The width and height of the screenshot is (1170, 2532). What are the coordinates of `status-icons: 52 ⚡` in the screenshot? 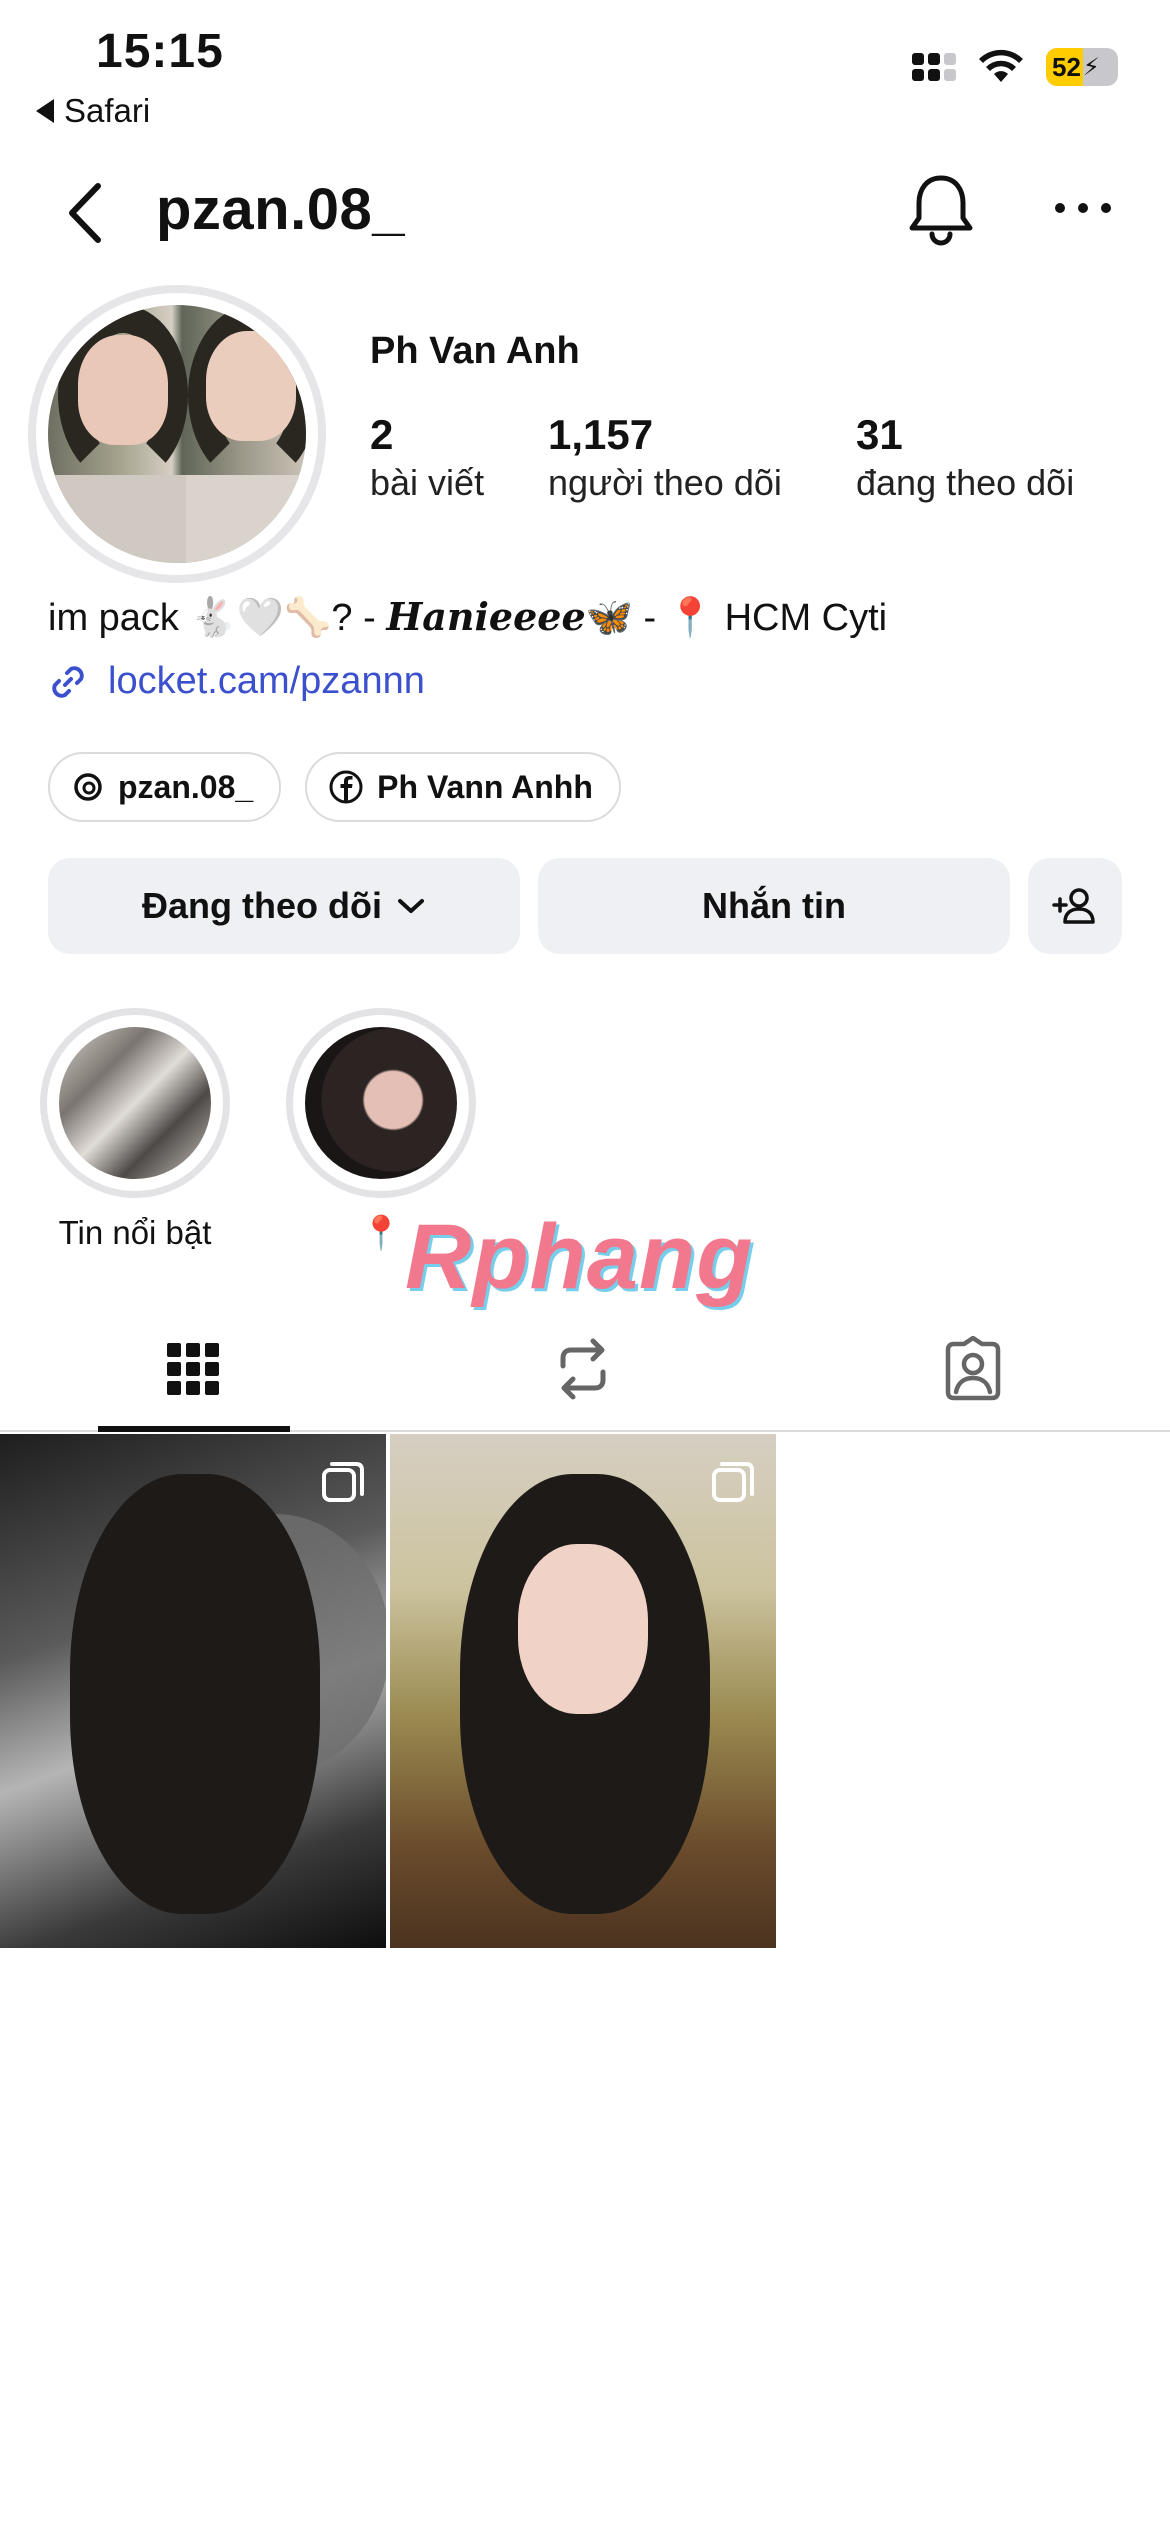 It's located at (1015, 67).